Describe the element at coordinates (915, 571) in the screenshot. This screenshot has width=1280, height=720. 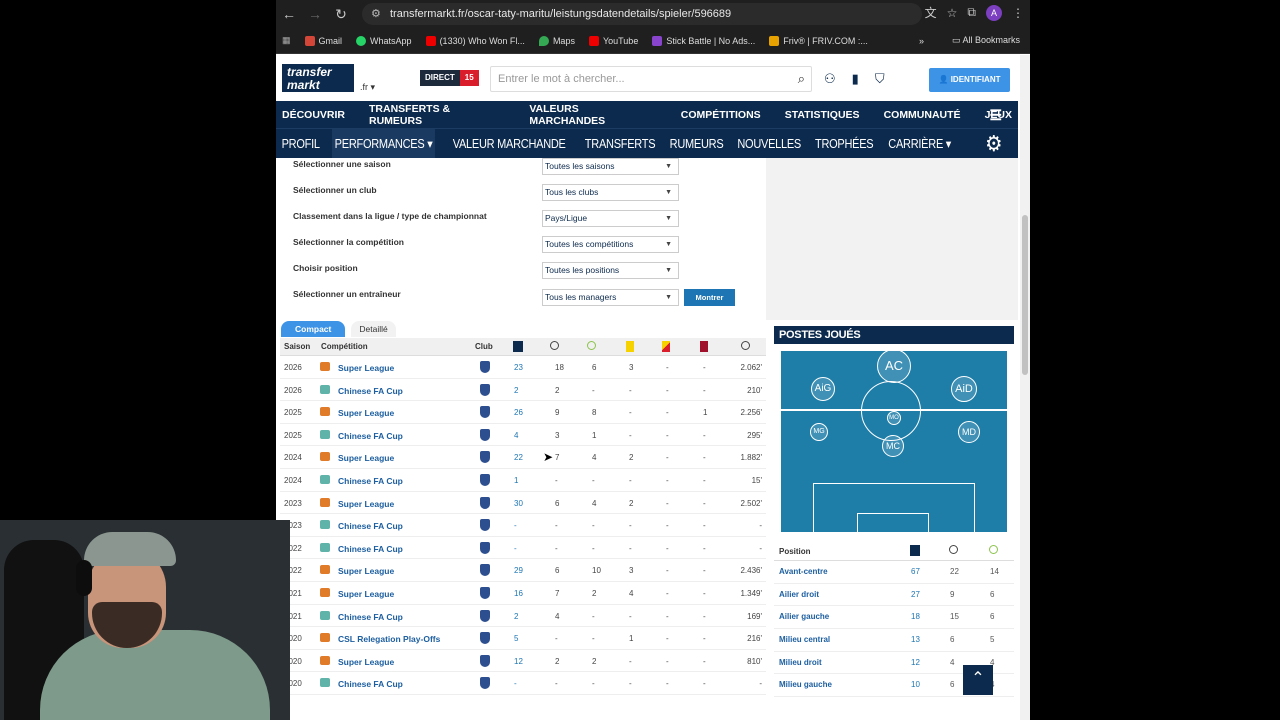
I see `position-apps: 67` at that location.